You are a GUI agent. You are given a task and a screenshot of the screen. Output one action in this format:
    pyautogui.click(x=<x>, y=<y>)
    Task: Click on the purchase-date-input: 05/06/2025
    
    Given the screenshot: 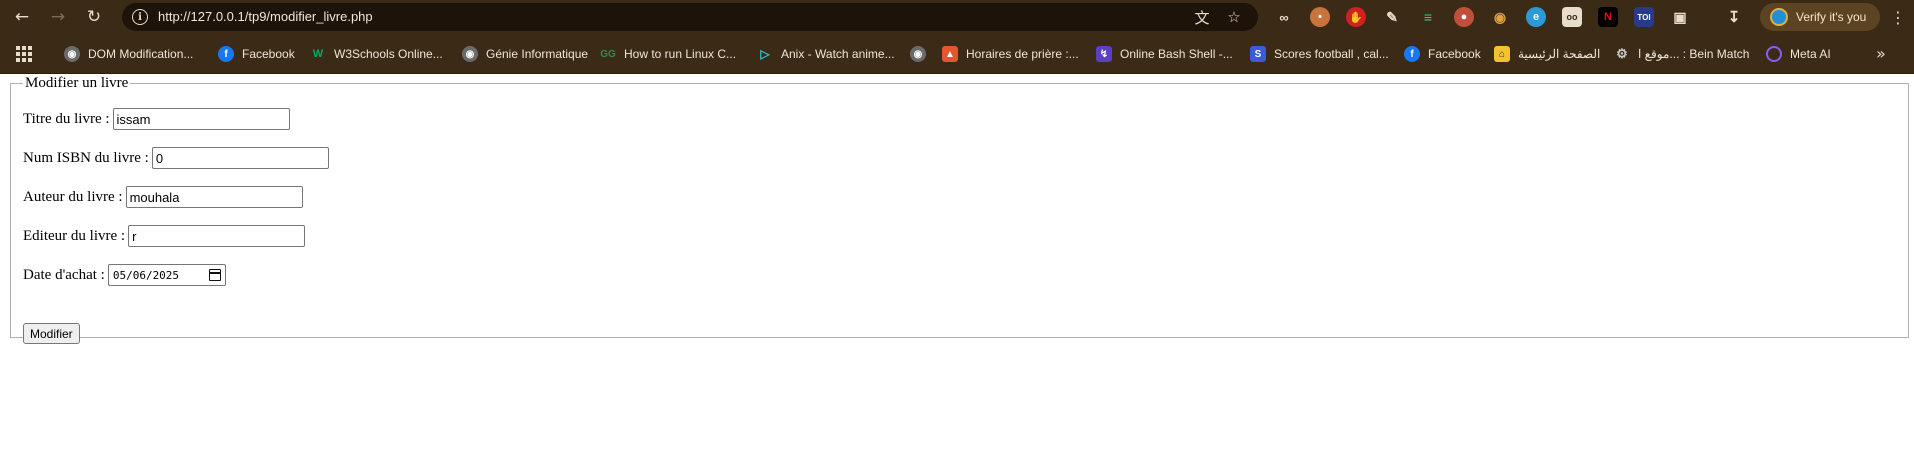 What is the action you would take?
    pyautogui.click(x=166, y=275)
    